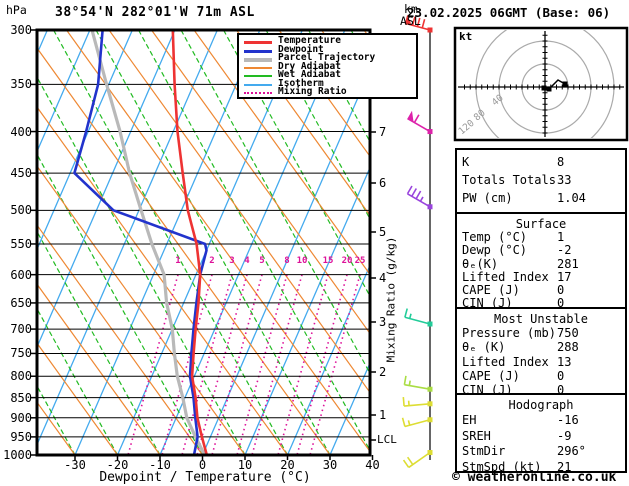  What do you see at coordinates (564, 361) in the screenshot?
I see `stat-value: 13` at bounding box center [564, 361].